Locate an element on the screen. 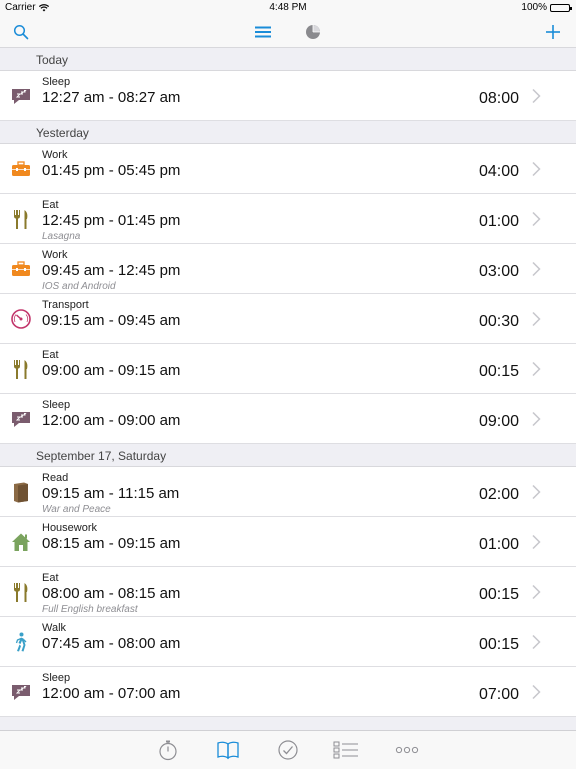 The height and width of the screenshot is (769, 576). checklist-icon is located at coordinates (345, 750).